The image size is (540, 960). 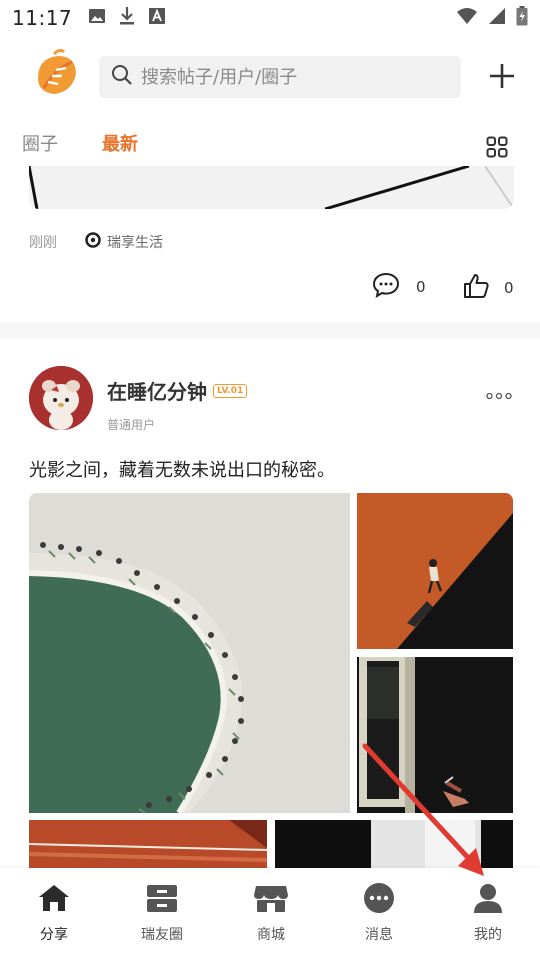 I want to click on tab-latest: 最新, so click(x=120, y=149).